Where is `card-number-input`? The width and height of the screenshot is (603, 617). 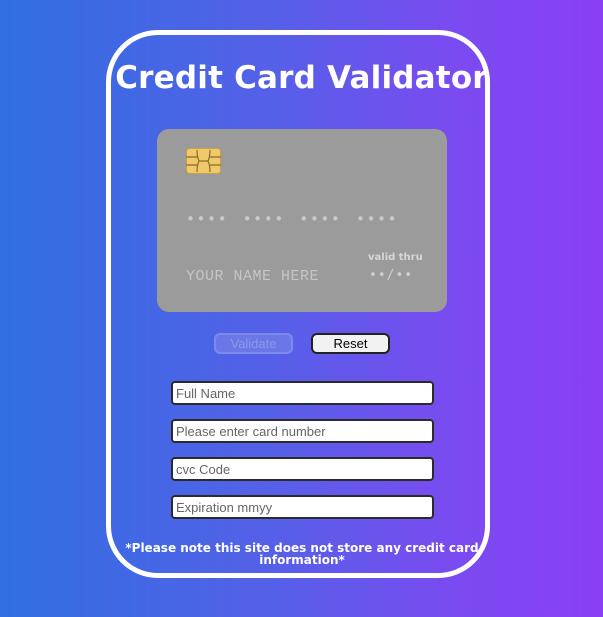 card-number-input is located at coordinates (302, 431).